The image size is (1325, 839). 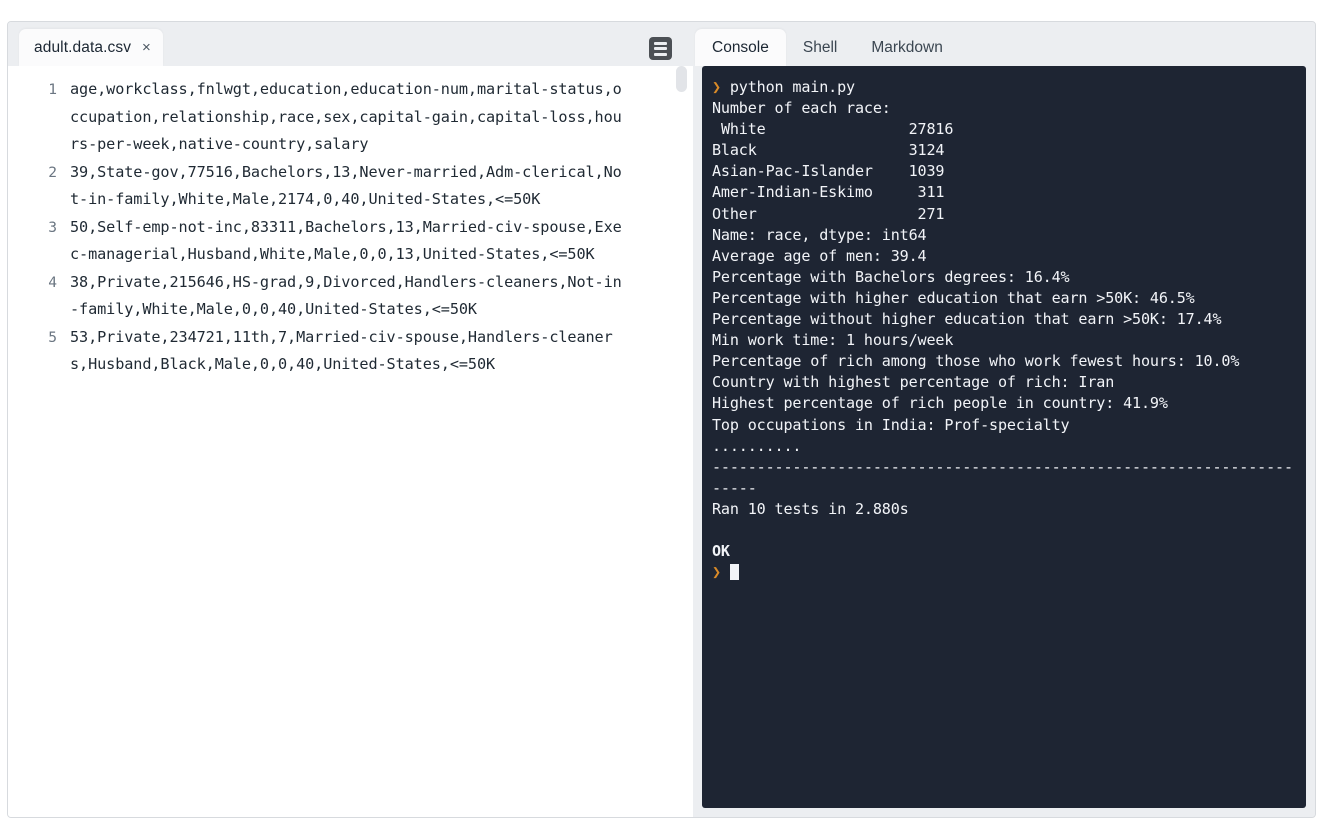 I want to click on line-number: 5, so click(x=52, y=337).